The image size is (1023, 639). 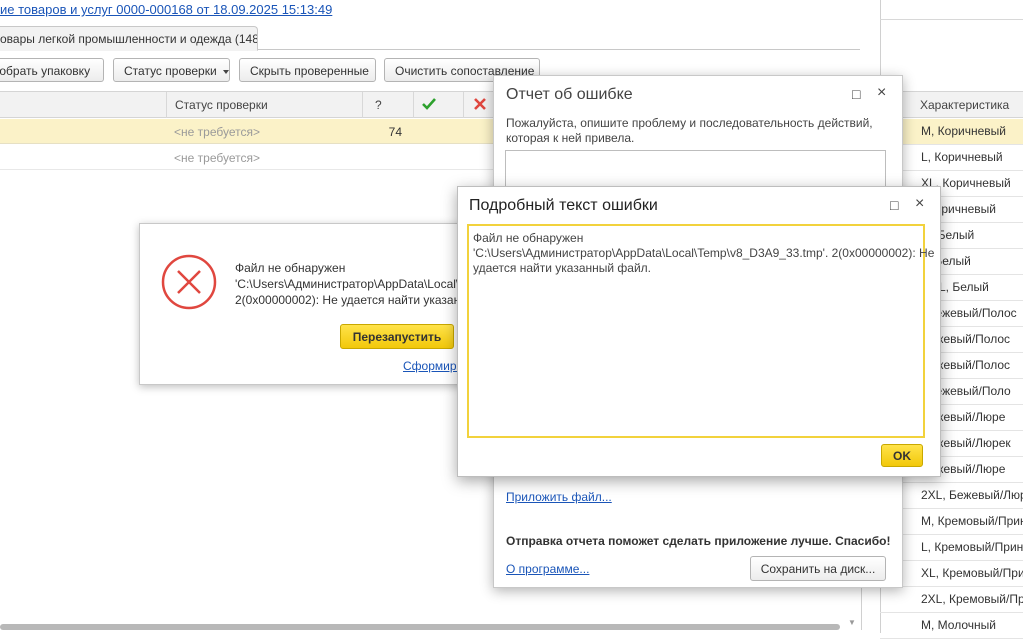 I want to click on detail-line-1: Файл не обнаружен, so click(x=528, y=238).